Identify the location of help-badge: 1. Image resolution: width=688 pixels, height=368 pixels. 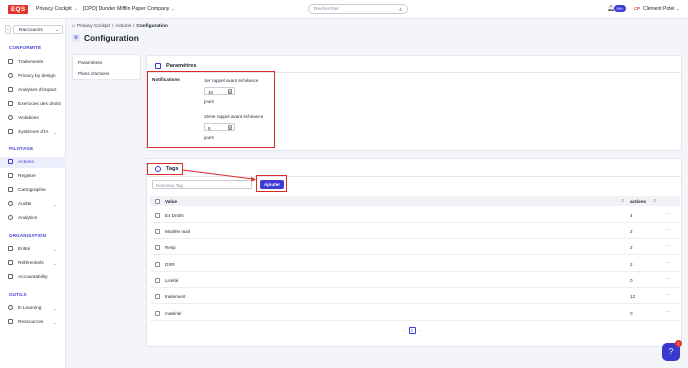
(678, 343).